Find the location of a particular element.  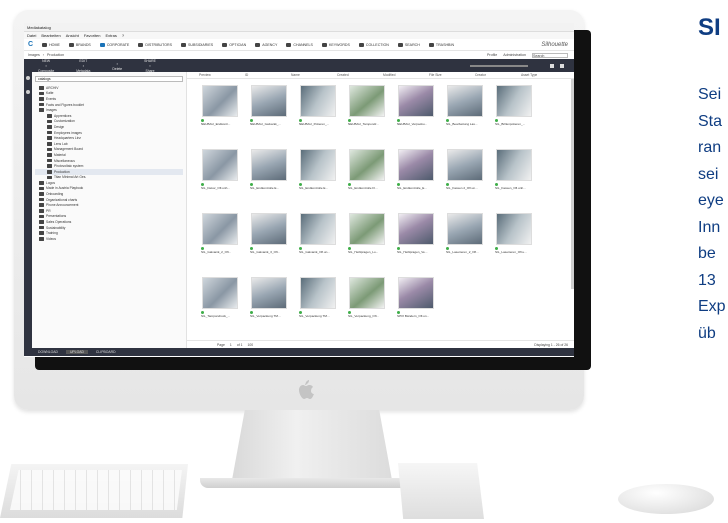

search-input: Search is located at coordinates (550, 55).